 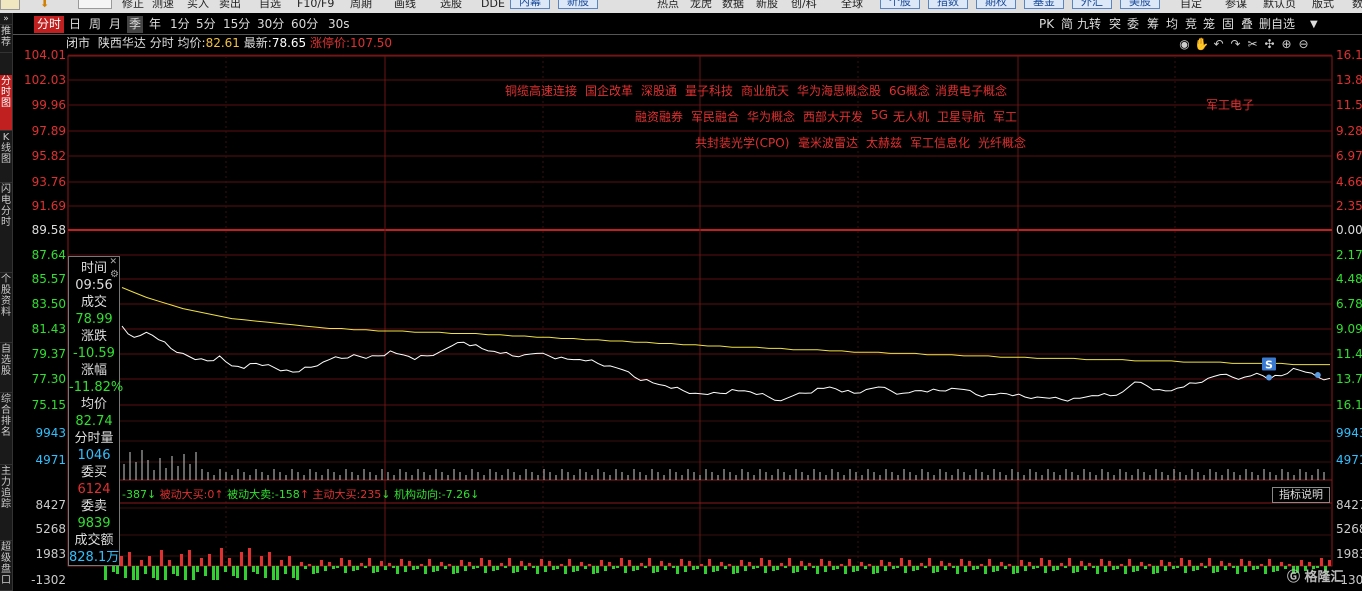 What do you see at coordinates (336, 494) in the screenshot?
I see `flow-label-4: 主动大买:` at bounding box center [336, 494].